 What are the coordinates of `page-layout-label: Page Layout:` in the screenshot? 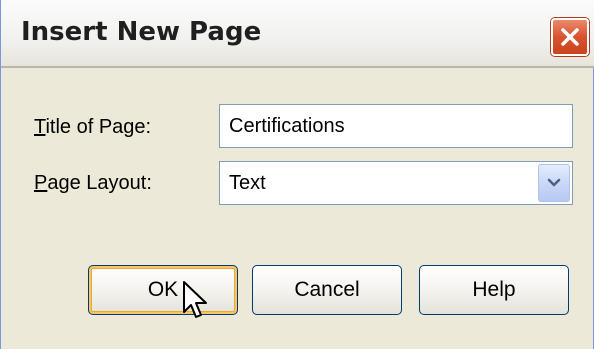 It's located at (93, 183).